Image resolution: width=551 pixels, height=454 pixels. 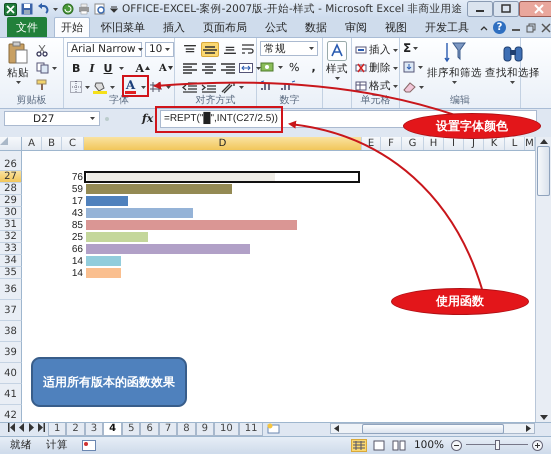 What do you see at coordinates (222, 177) in the screenshot?
I see `active-cell` at bounding box center [222, 177].